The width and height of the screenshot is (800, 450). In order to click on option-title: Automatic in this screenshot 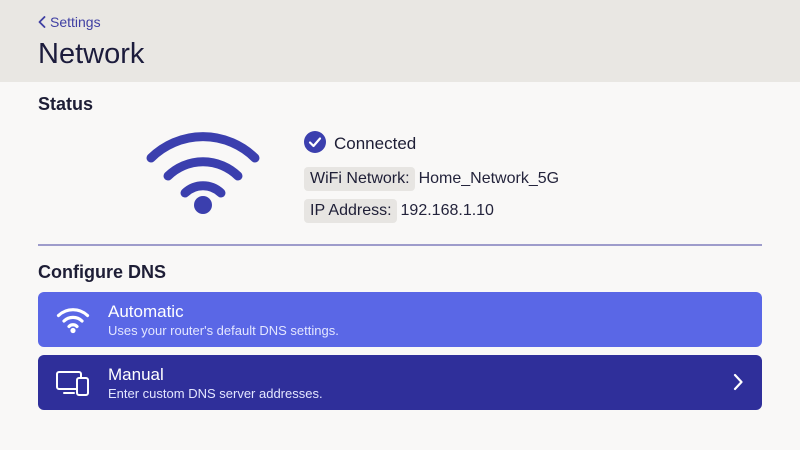, I will do `click(146, 311)`.